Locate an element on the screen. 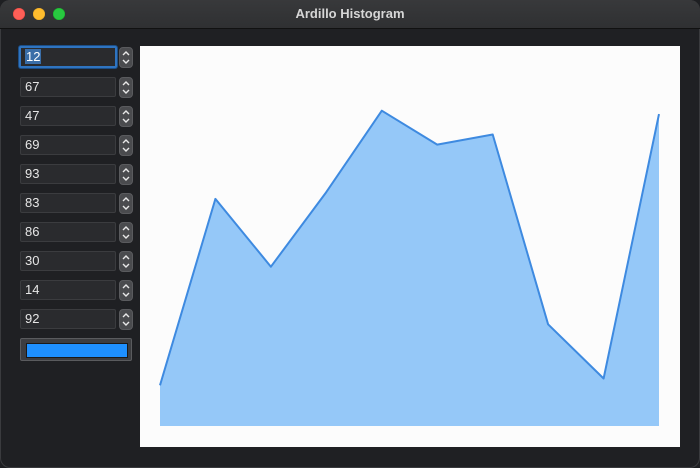  value-input: 69 is located at coordinates (68, 145).